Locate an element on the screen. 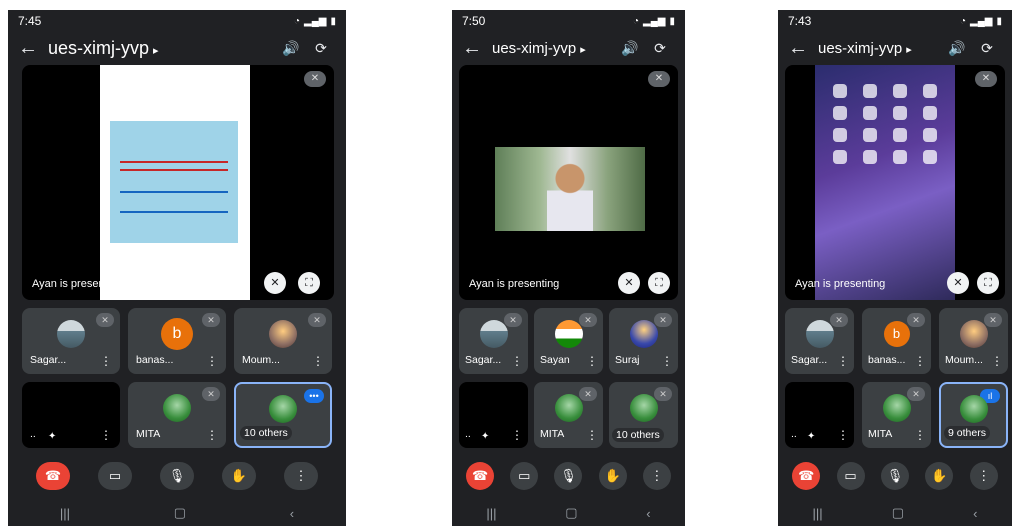  call-controls: ☎ ▭ 🎙 ✋ ⋮ is located at coordinates (895, 476).